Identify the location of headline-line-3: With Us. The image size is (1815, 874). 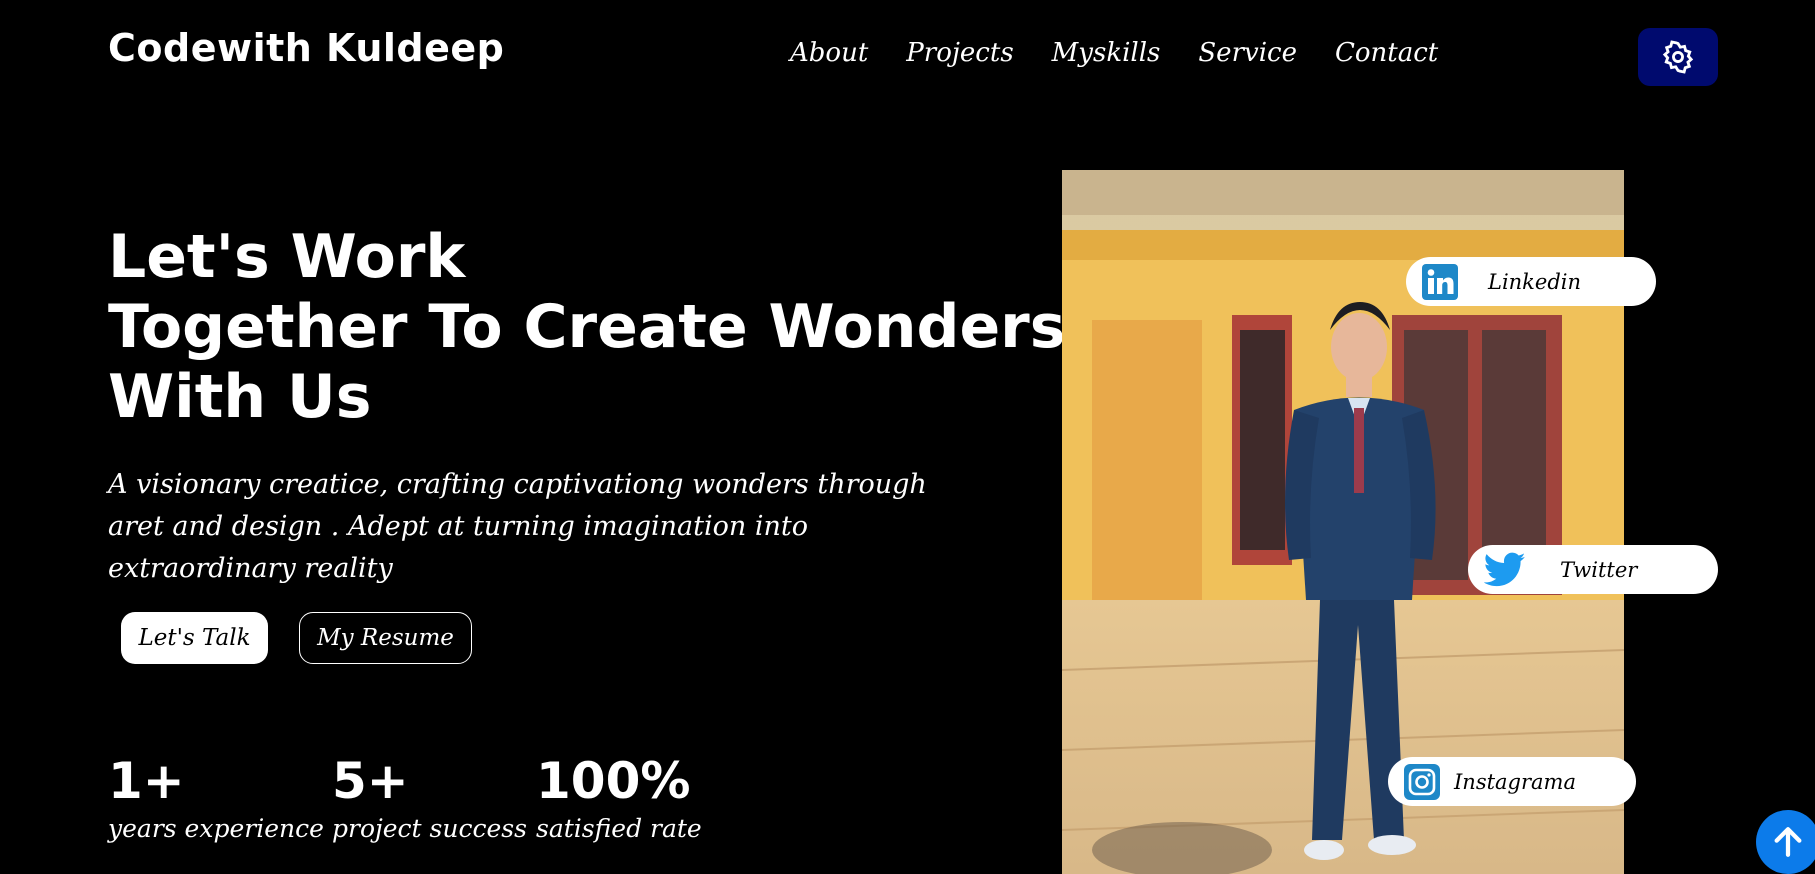
(240, 397).